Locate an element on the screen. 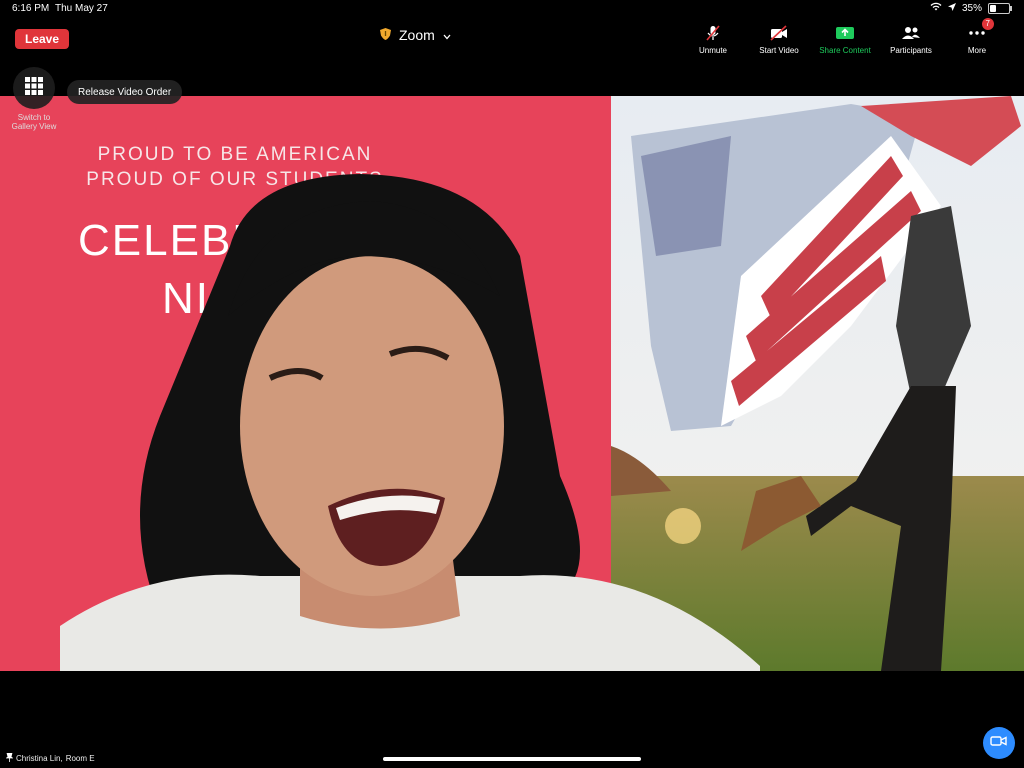 The height and width of the screenshot is (768, 1024). microphone-muted-icon is located at coordinates (713, 33).